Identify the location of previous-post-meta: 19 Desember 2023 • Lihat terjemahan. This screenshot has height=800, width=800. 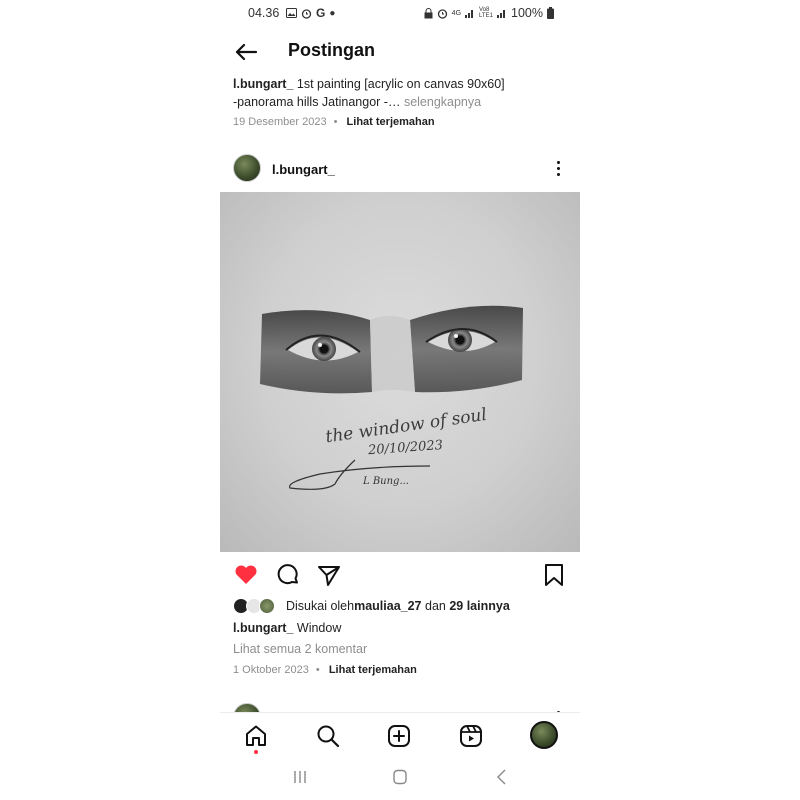
(334, 122).